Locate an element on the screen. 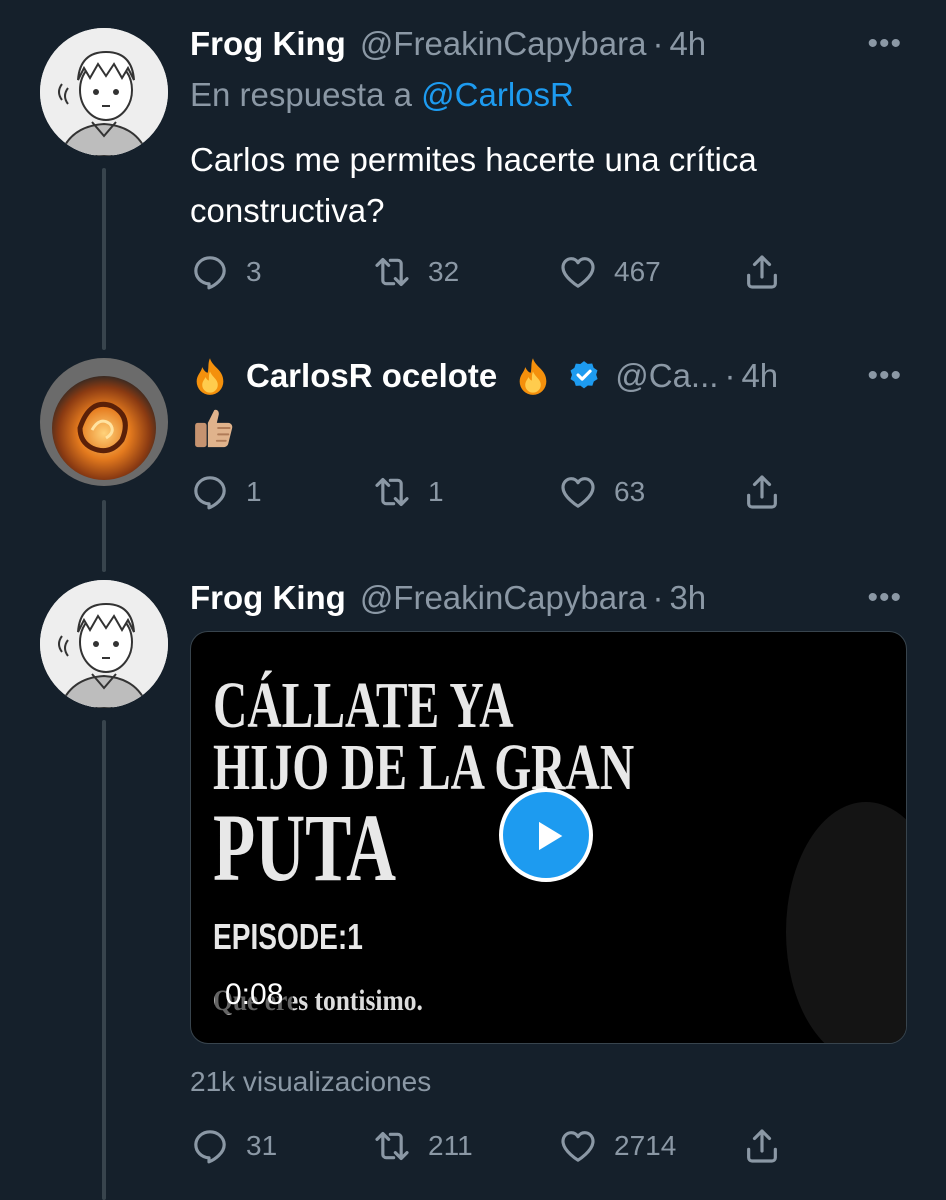 Image resolution: width=946 pixels, height=1200 pixels. verified-badge-icon is located at coordinates (584, 375).